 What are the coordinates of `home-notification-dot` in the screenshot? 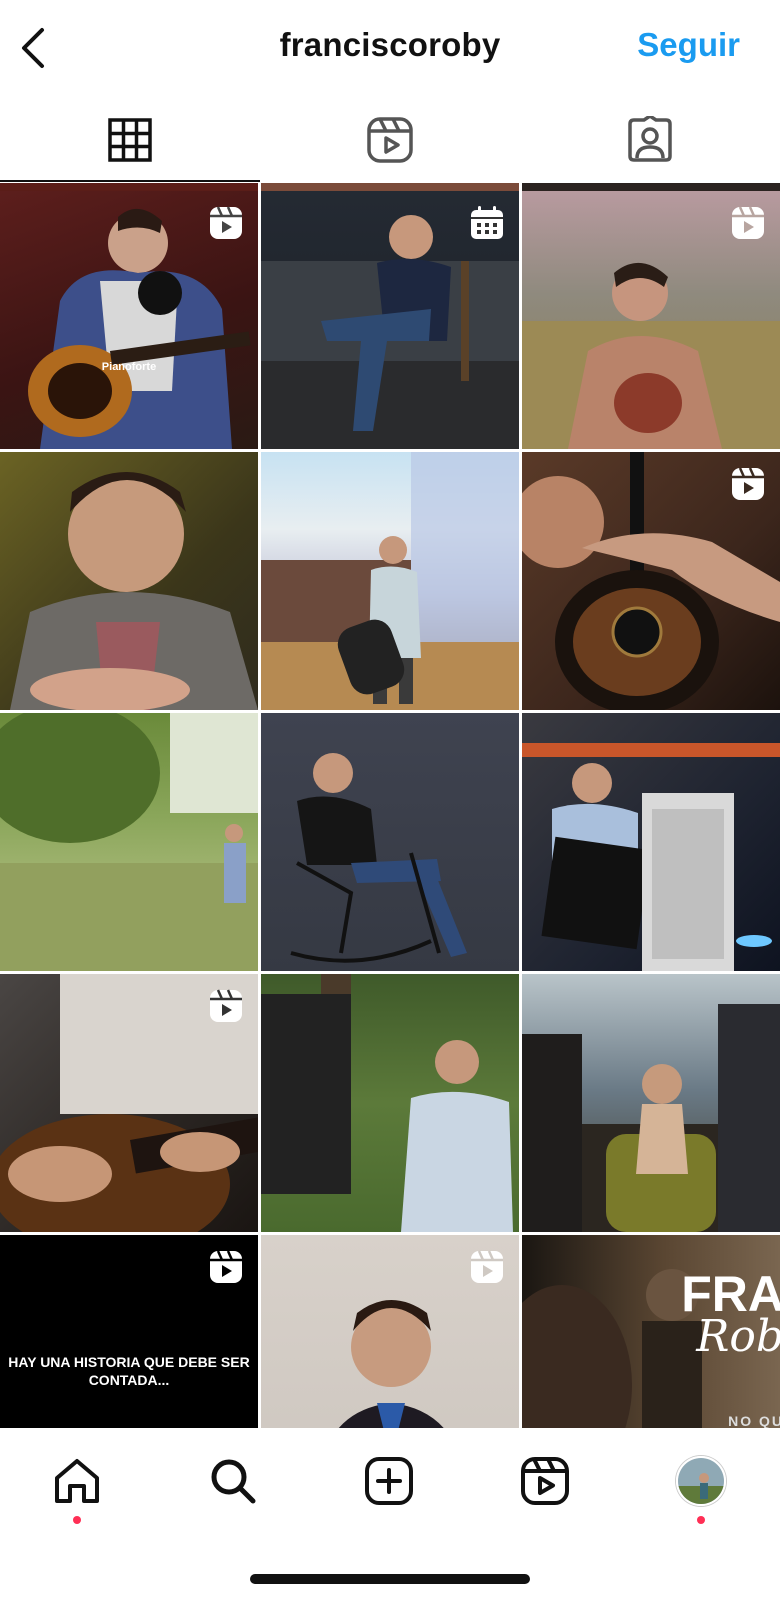 It's located at (77, 1520).